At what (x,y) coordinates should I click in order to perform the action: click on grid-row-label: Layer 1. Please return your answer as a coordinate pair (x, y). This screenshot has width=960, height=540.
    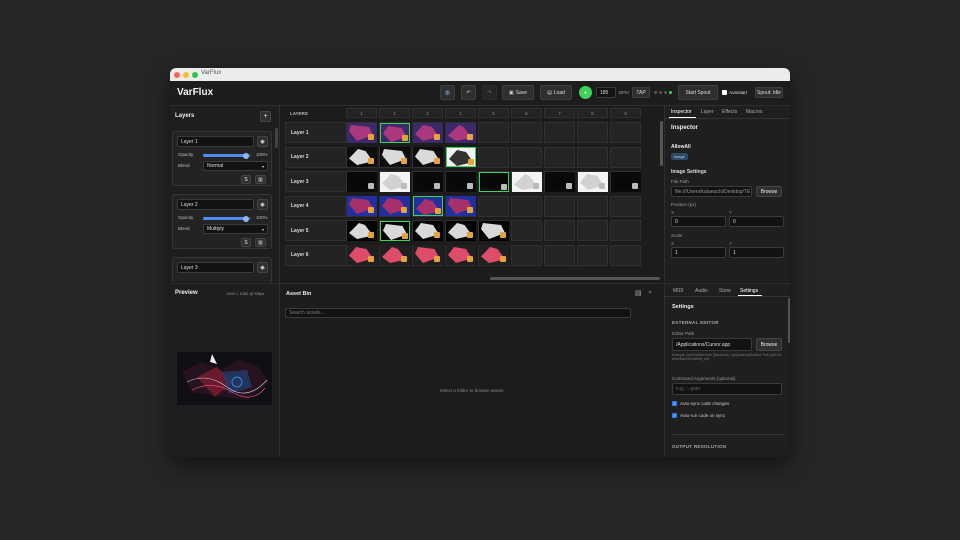
    Looking at the image, I should click on (316, 132).